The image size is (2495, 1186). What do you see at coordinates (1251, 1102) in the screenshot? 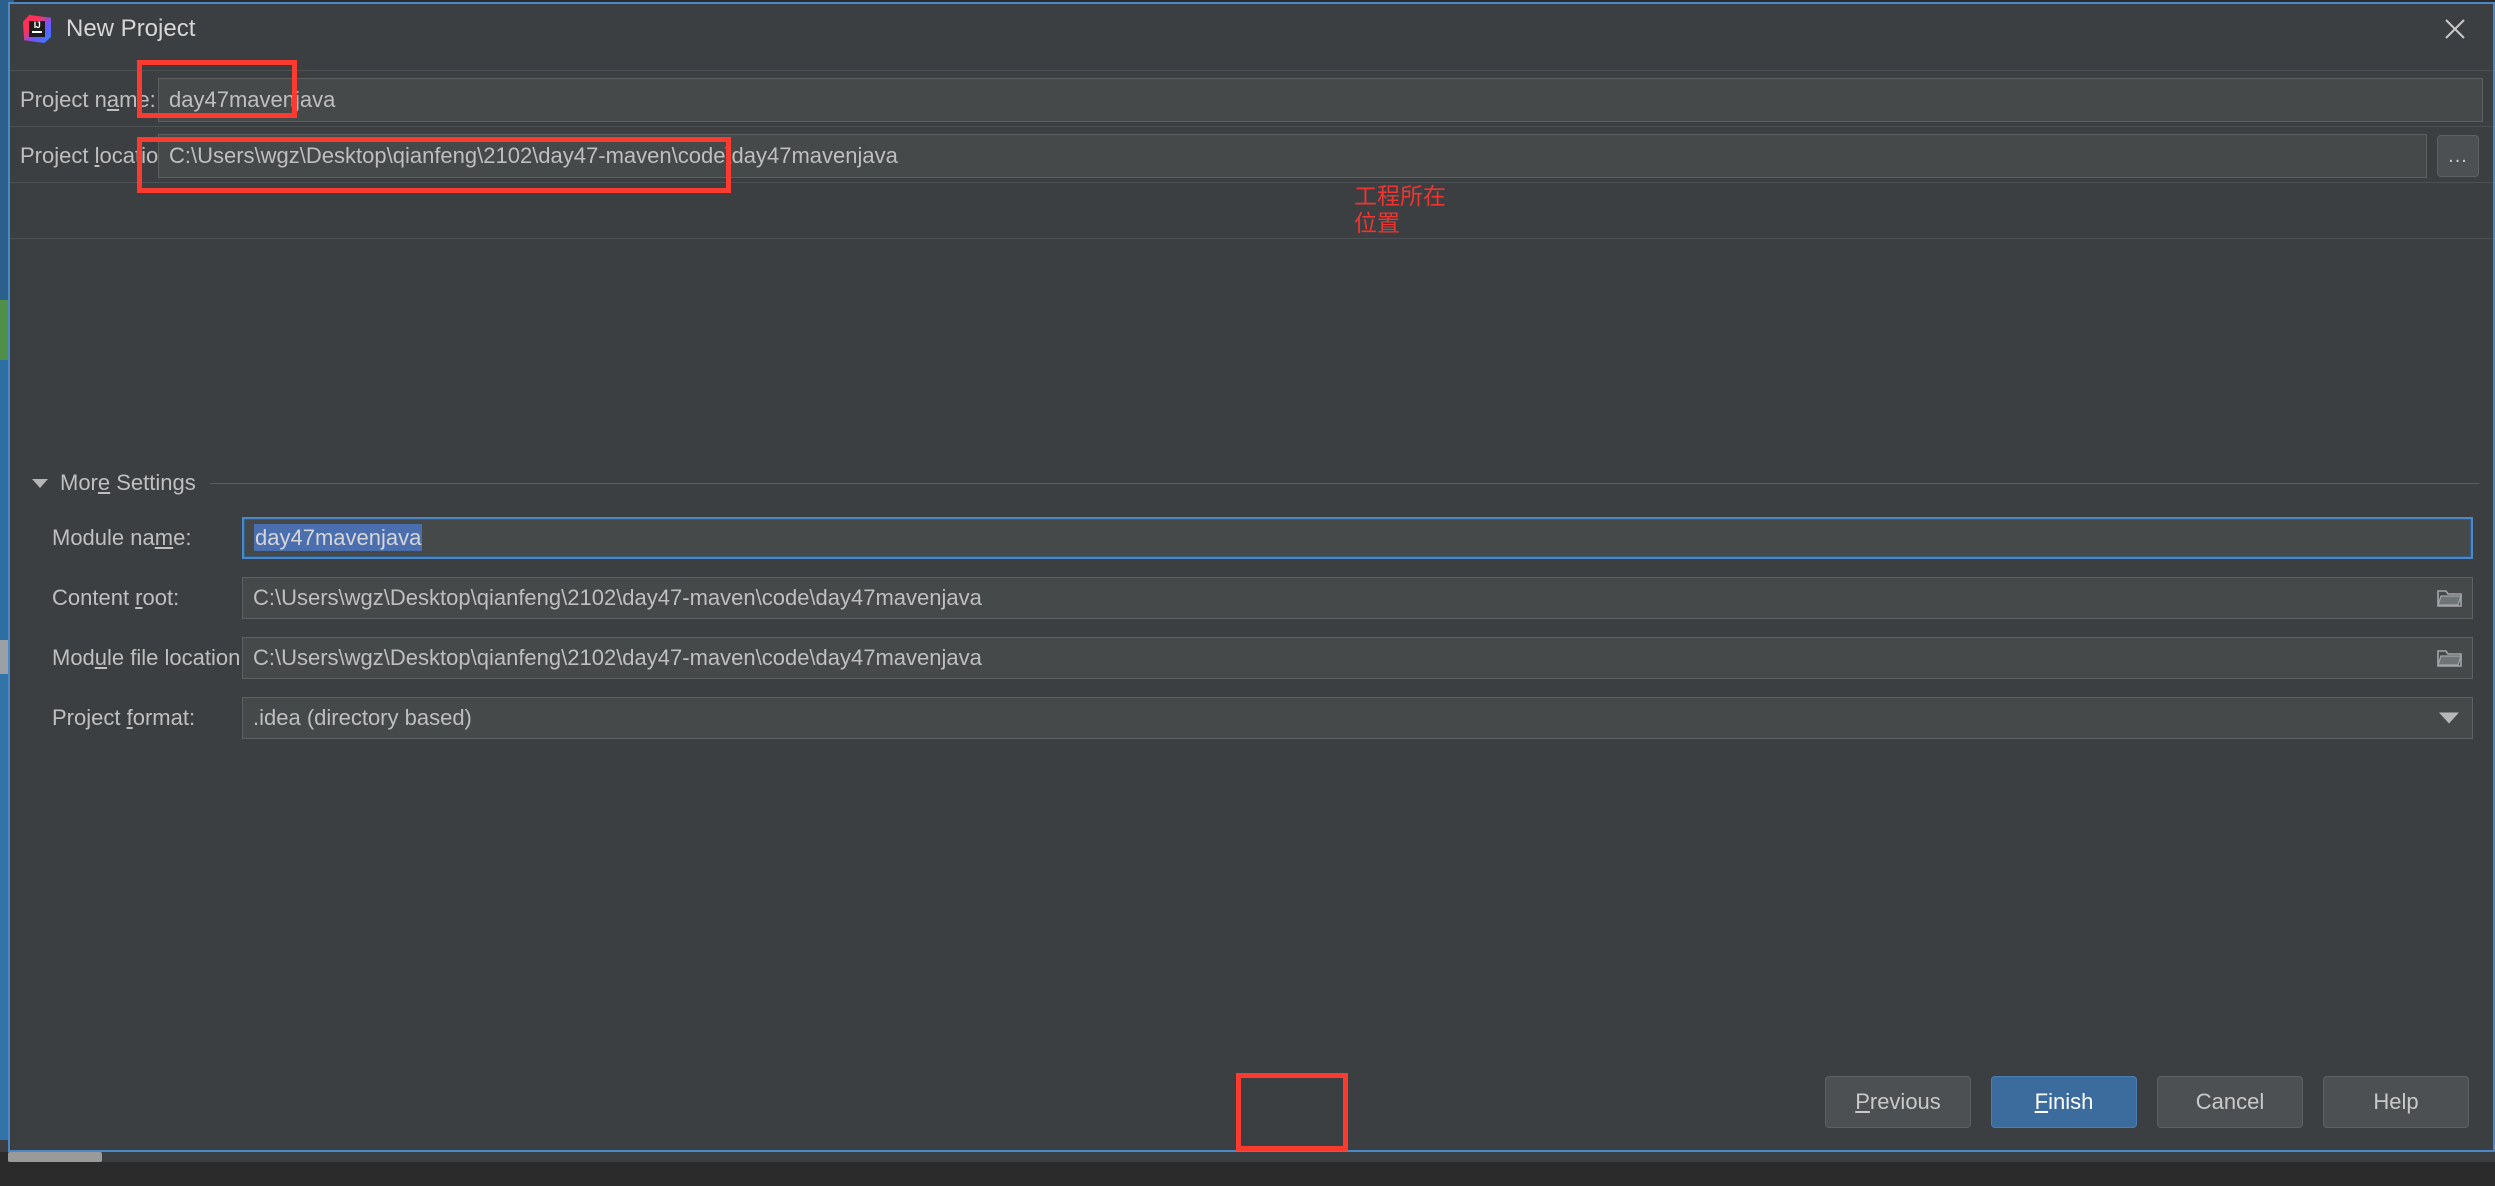
I see `dialog-button-bar: Previous Finish Cancel Help` at bounding box center [1251, 1102].